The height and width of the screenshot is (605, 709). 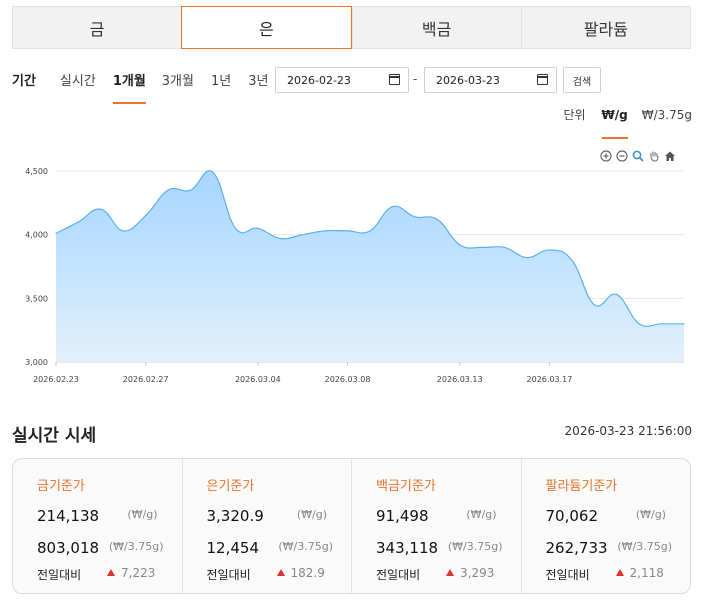 I want to click on change-value: 182.9, so click(x=307, y=573).